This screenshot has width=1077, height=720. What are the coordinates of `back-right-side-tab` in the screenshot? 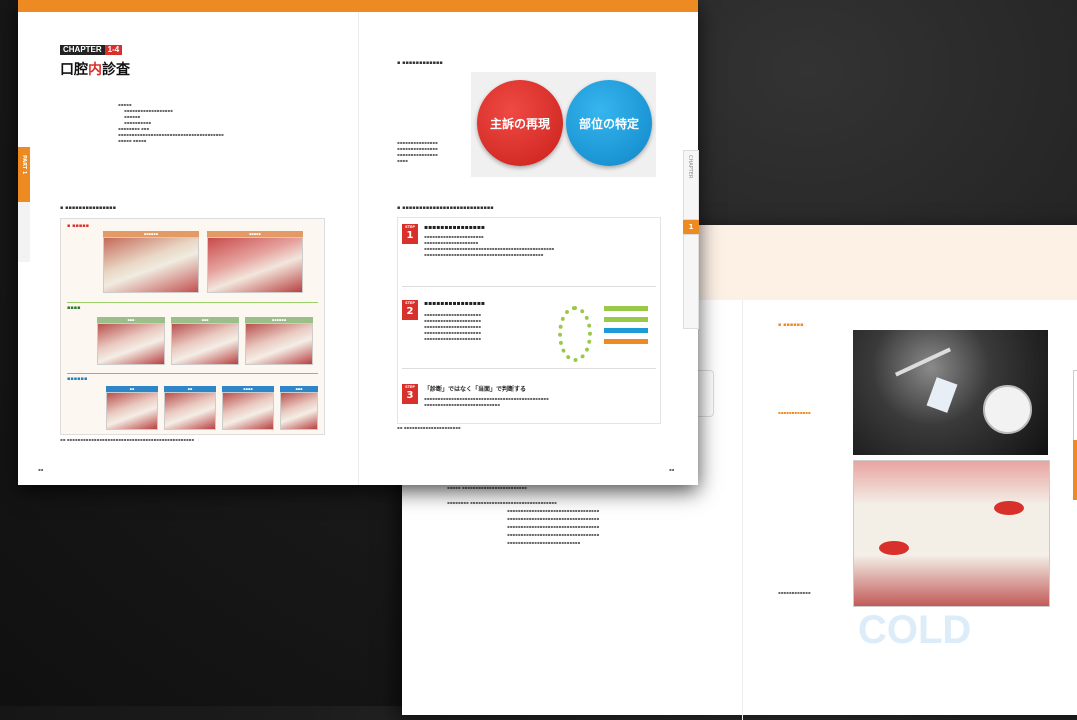 It's located at (1075, 406).